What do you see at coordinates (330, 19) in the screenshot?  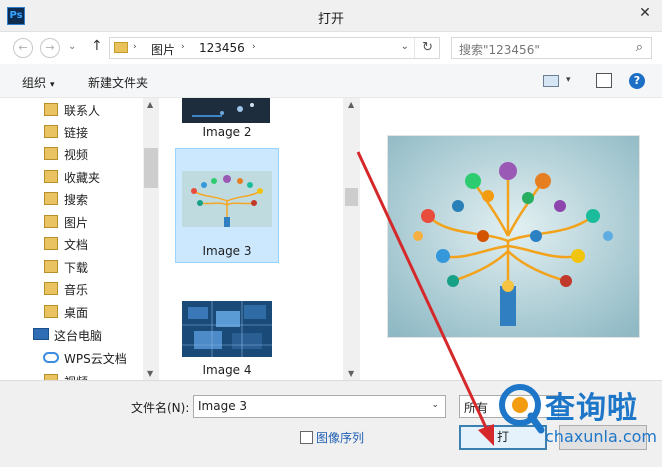 I see `dialog-title: 打开` at bounding box center [330, 19].